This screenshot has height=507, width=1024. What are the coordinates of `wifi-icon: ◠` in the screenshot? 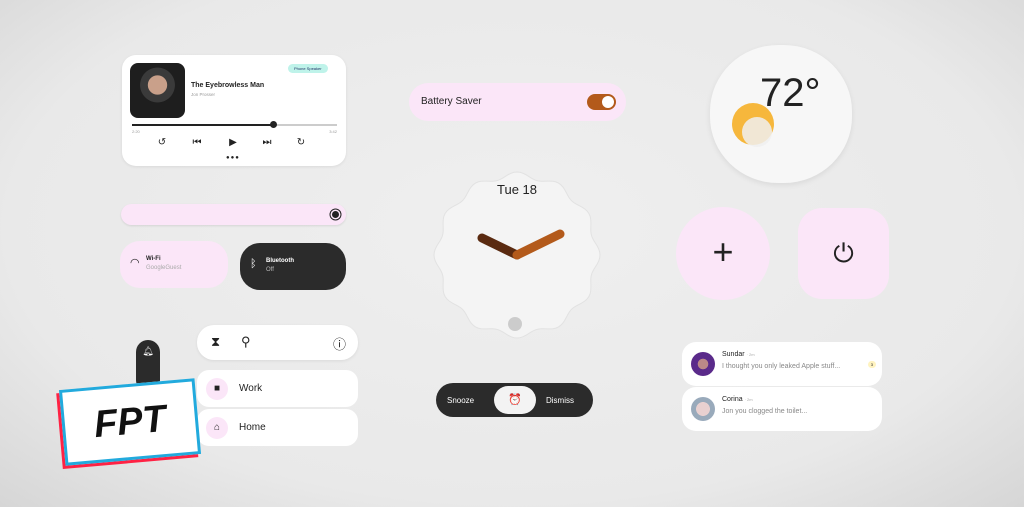 It's located at (135, 263).